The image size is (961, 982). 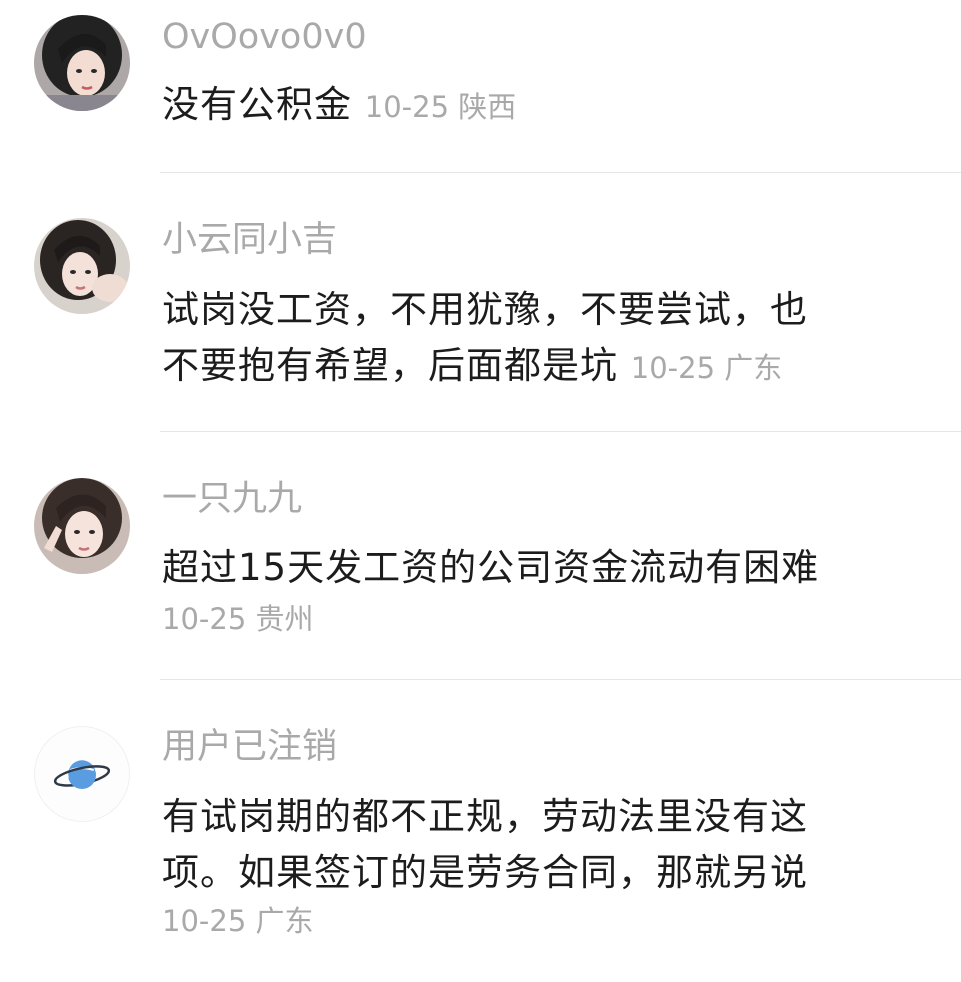 What do you see at coordinates (485, 816) in the screenshot?
I see `comment-body-line: 有试岗期的都不正规，劳动法里没有这` at bounding box center [485, 816].